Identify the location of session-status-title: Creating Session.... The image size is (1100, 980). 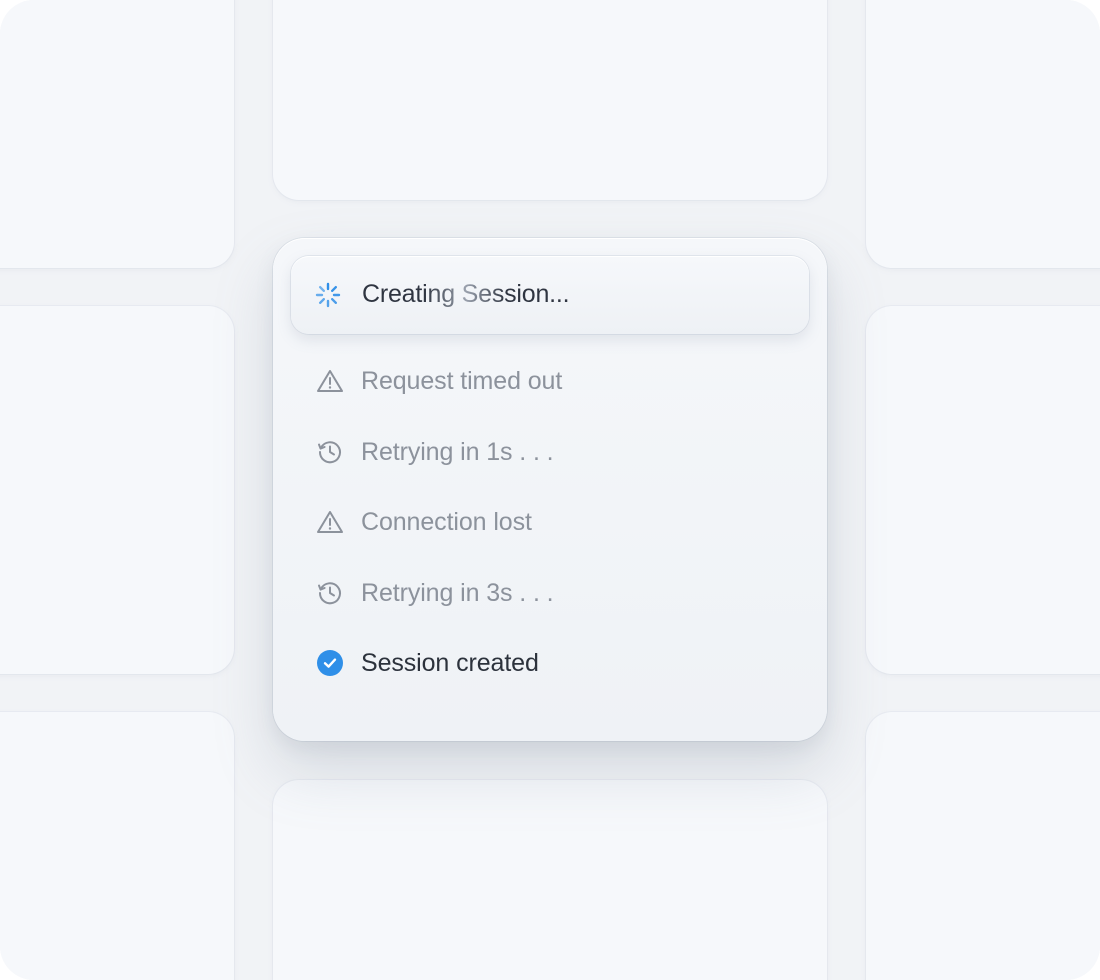
(466, 294).